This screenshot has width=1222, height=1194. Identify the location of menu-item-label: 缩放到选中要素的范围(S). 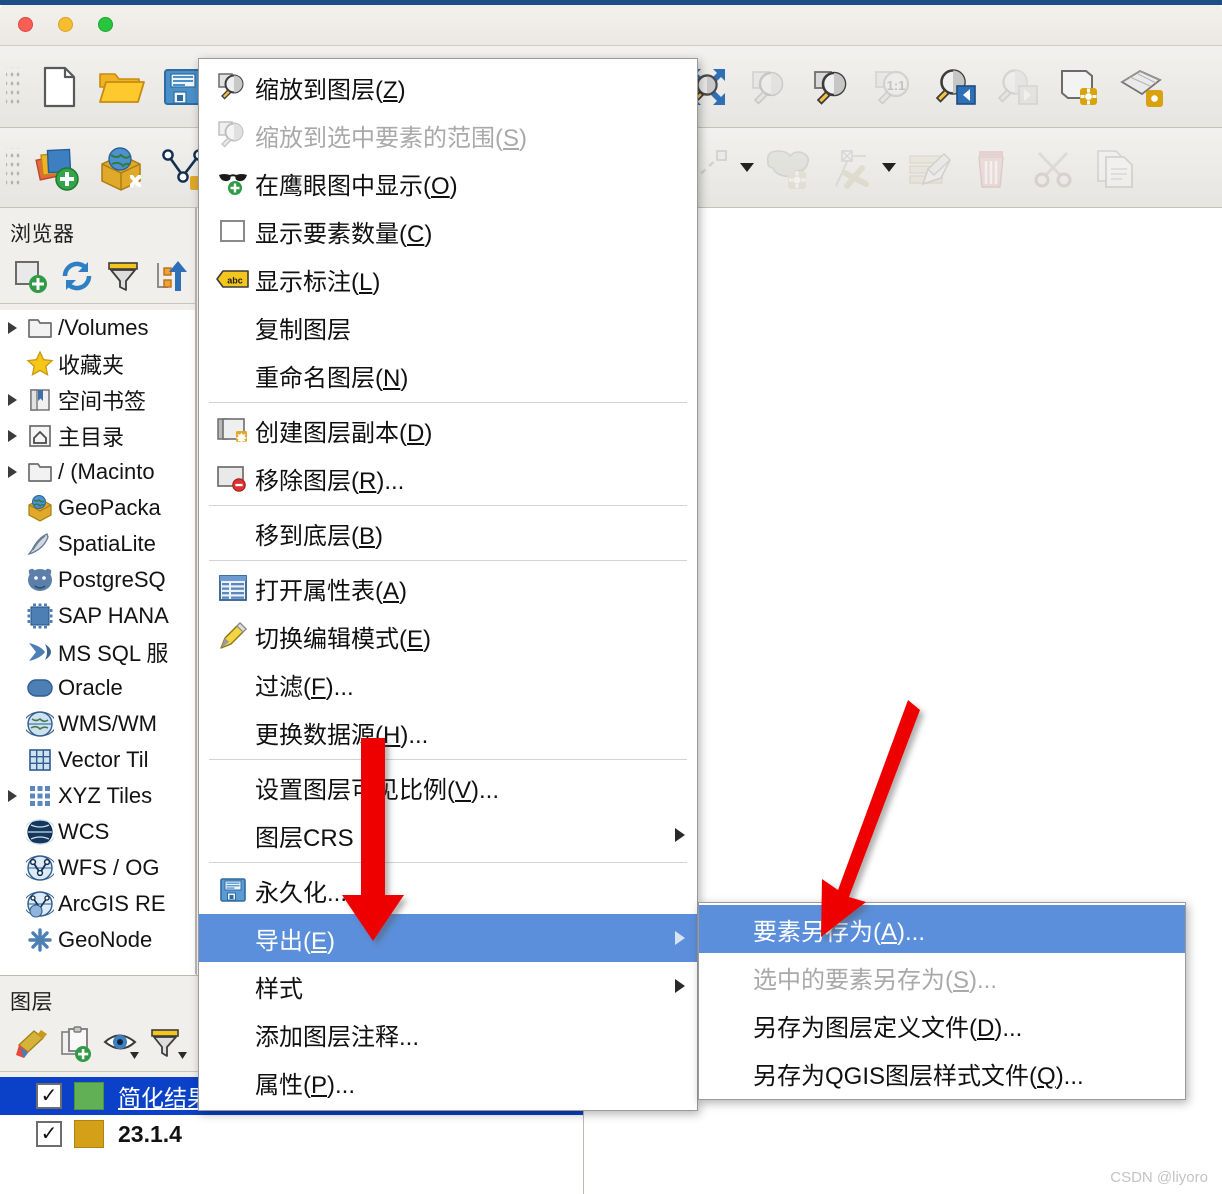
(391, 138).